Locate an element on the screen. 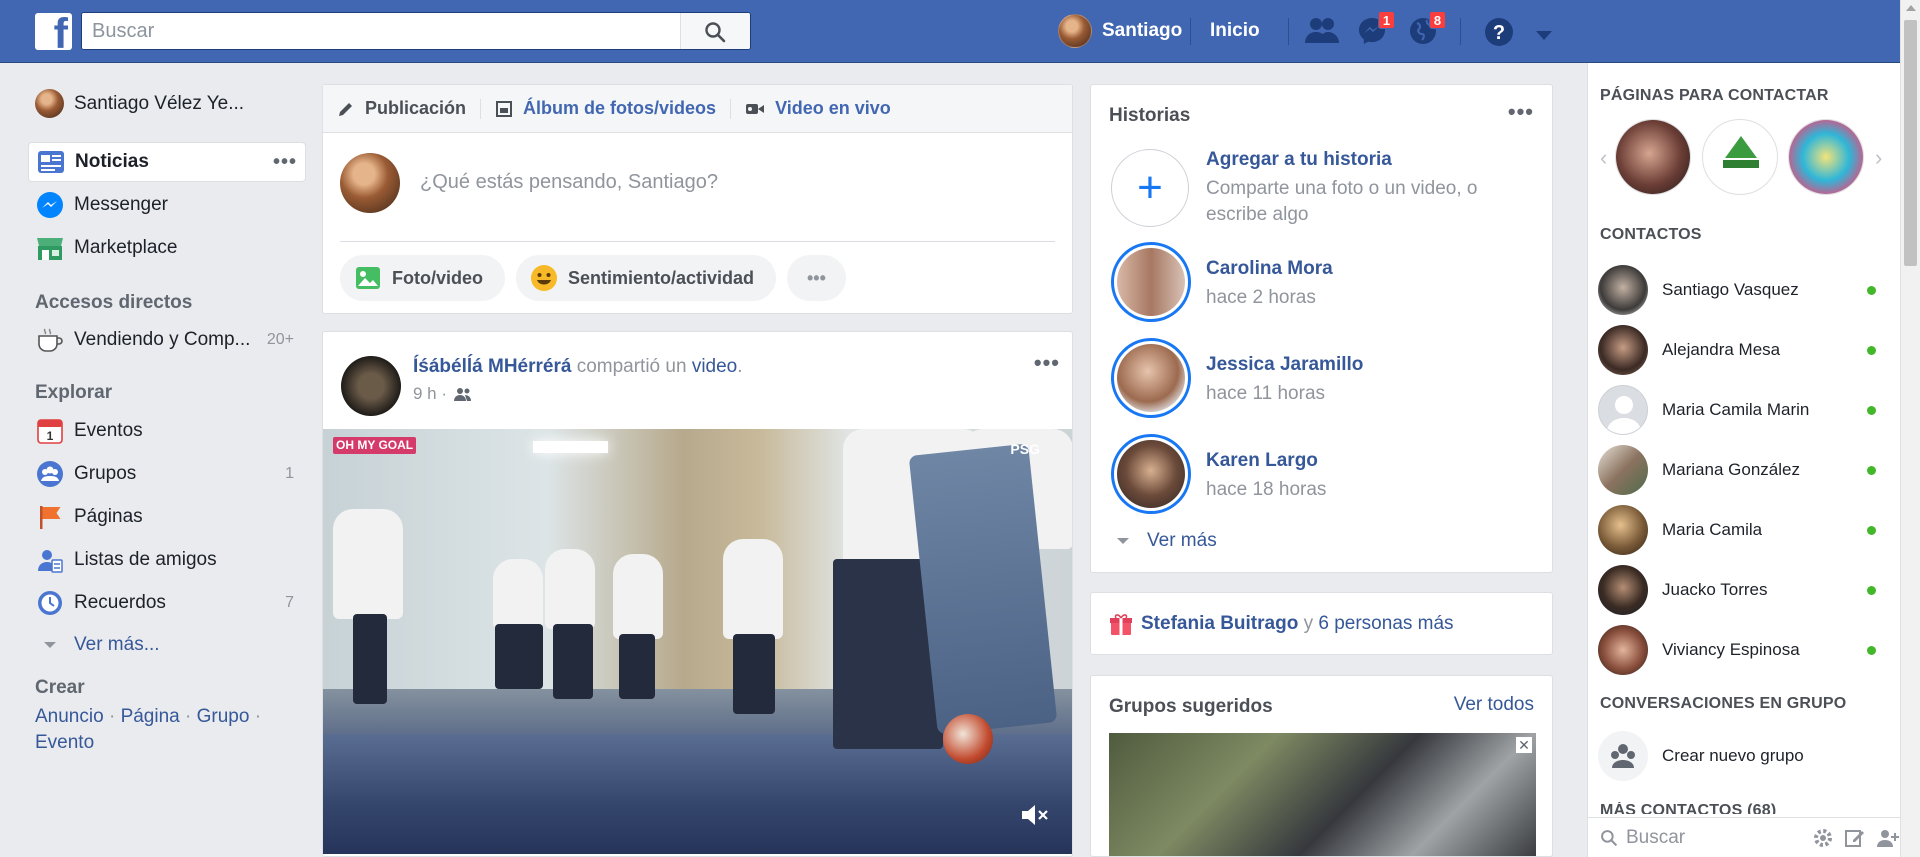  account-menu-button is located at coordinates (1544, 37).